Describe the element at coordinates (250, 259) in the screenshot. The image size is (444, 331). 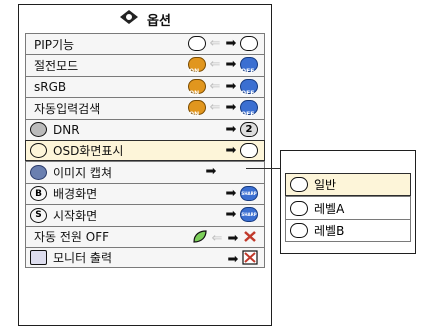
I see `boxed-x-icon` at that location.